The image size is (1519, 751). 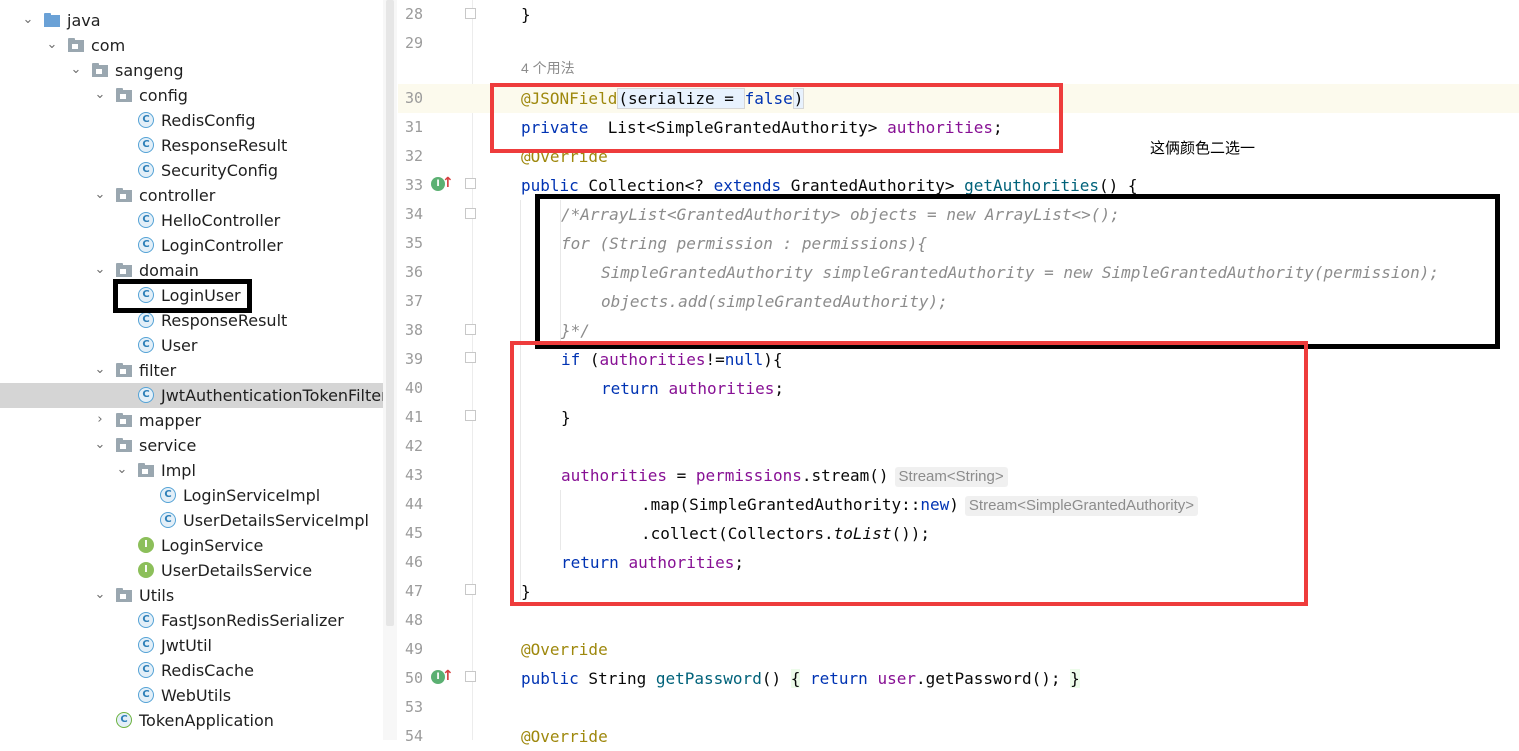 What do you see at coordinates (191, 95) in the screenshot?
I see `tree-item: ⌄ config` at bounding box center [191, 95].